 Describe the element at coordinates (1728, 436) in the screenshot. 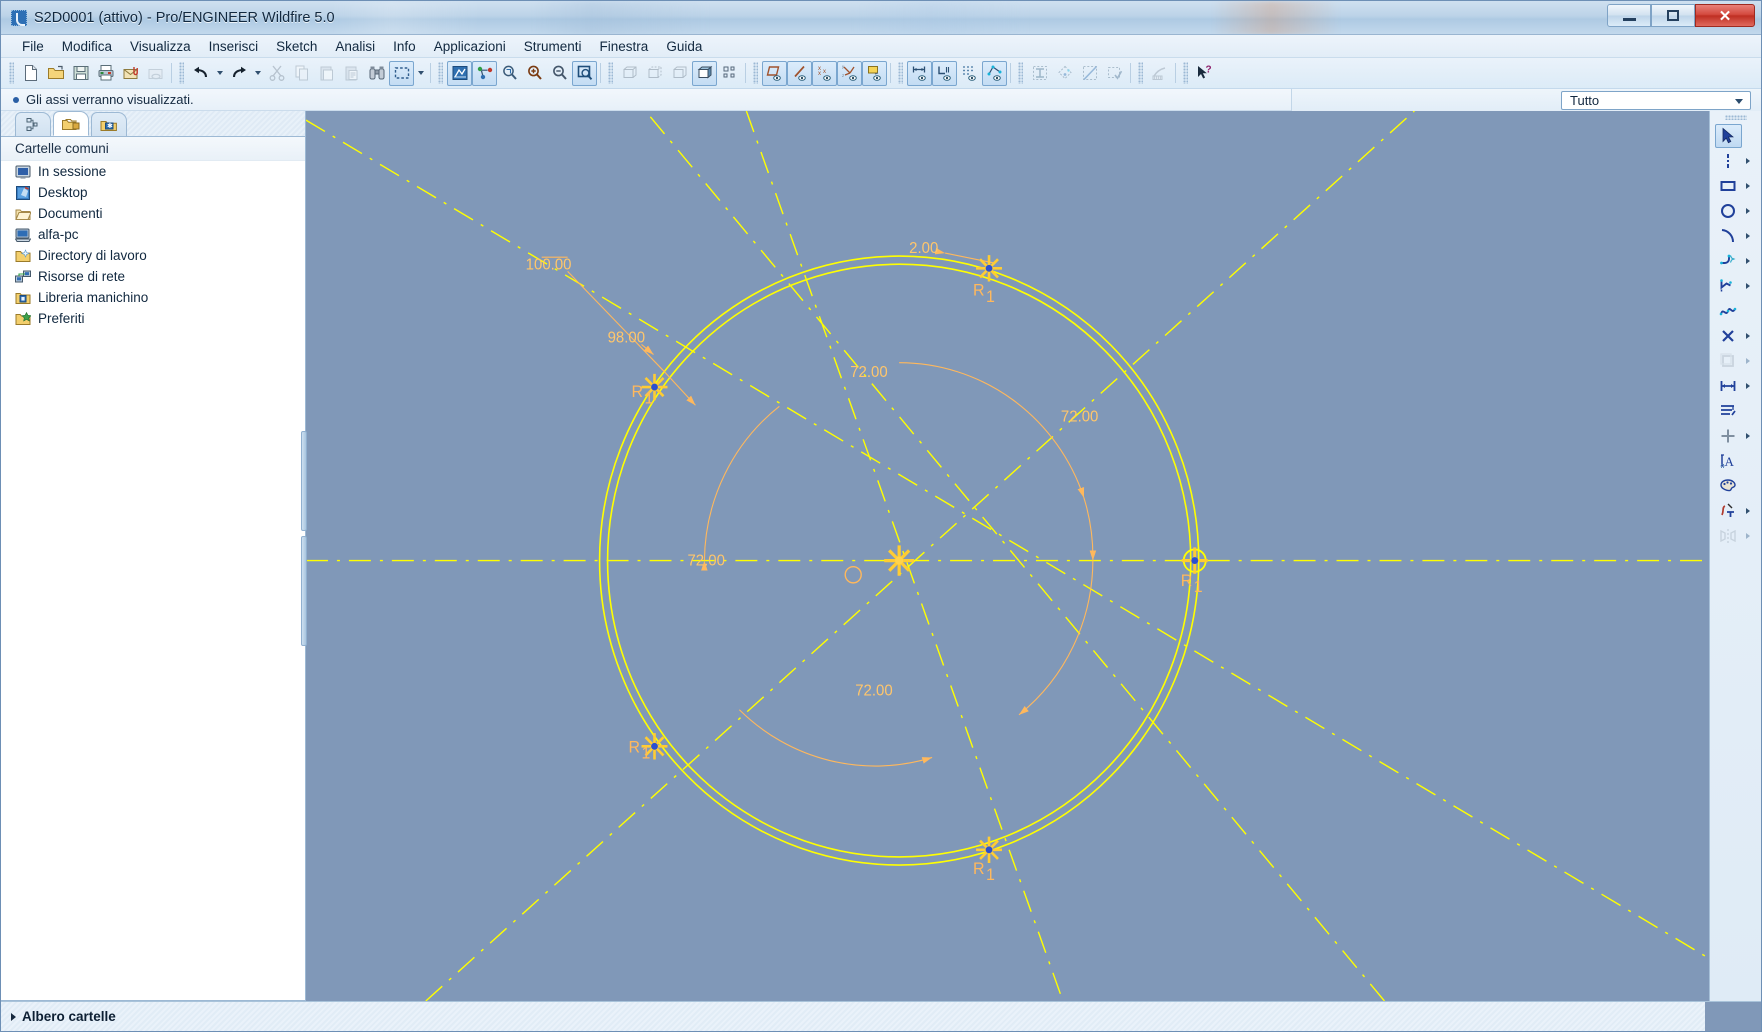

I see `constraint-tool-button` at that location.